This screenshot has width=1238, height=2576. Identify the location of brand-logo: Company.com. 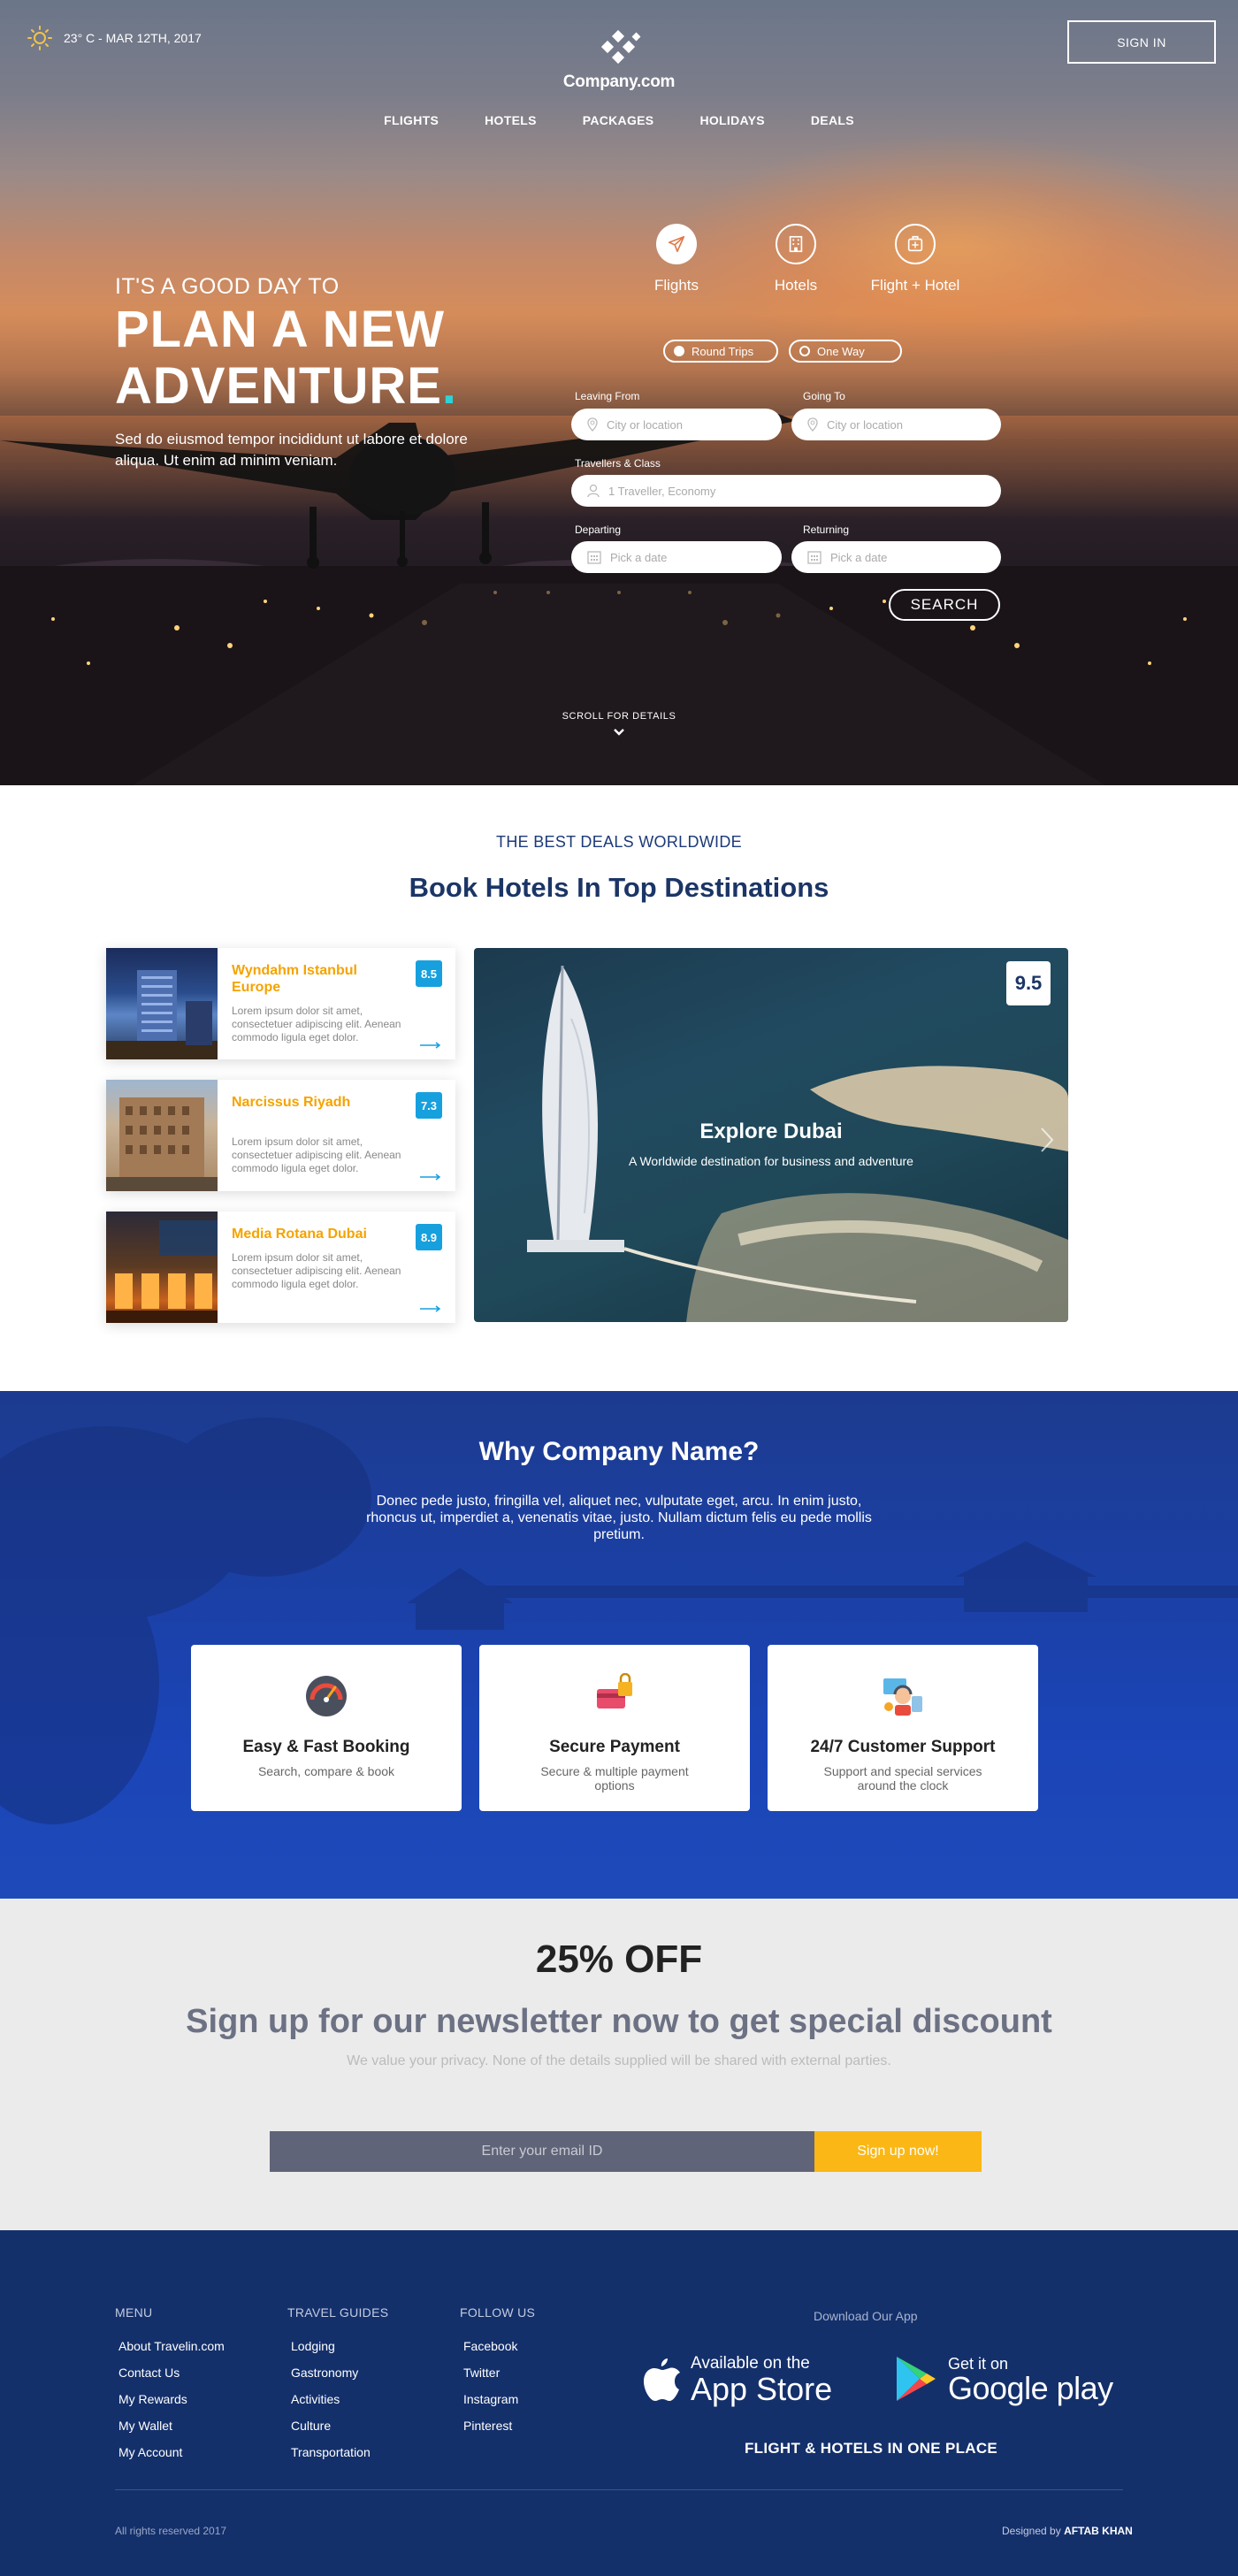
(619, 61).